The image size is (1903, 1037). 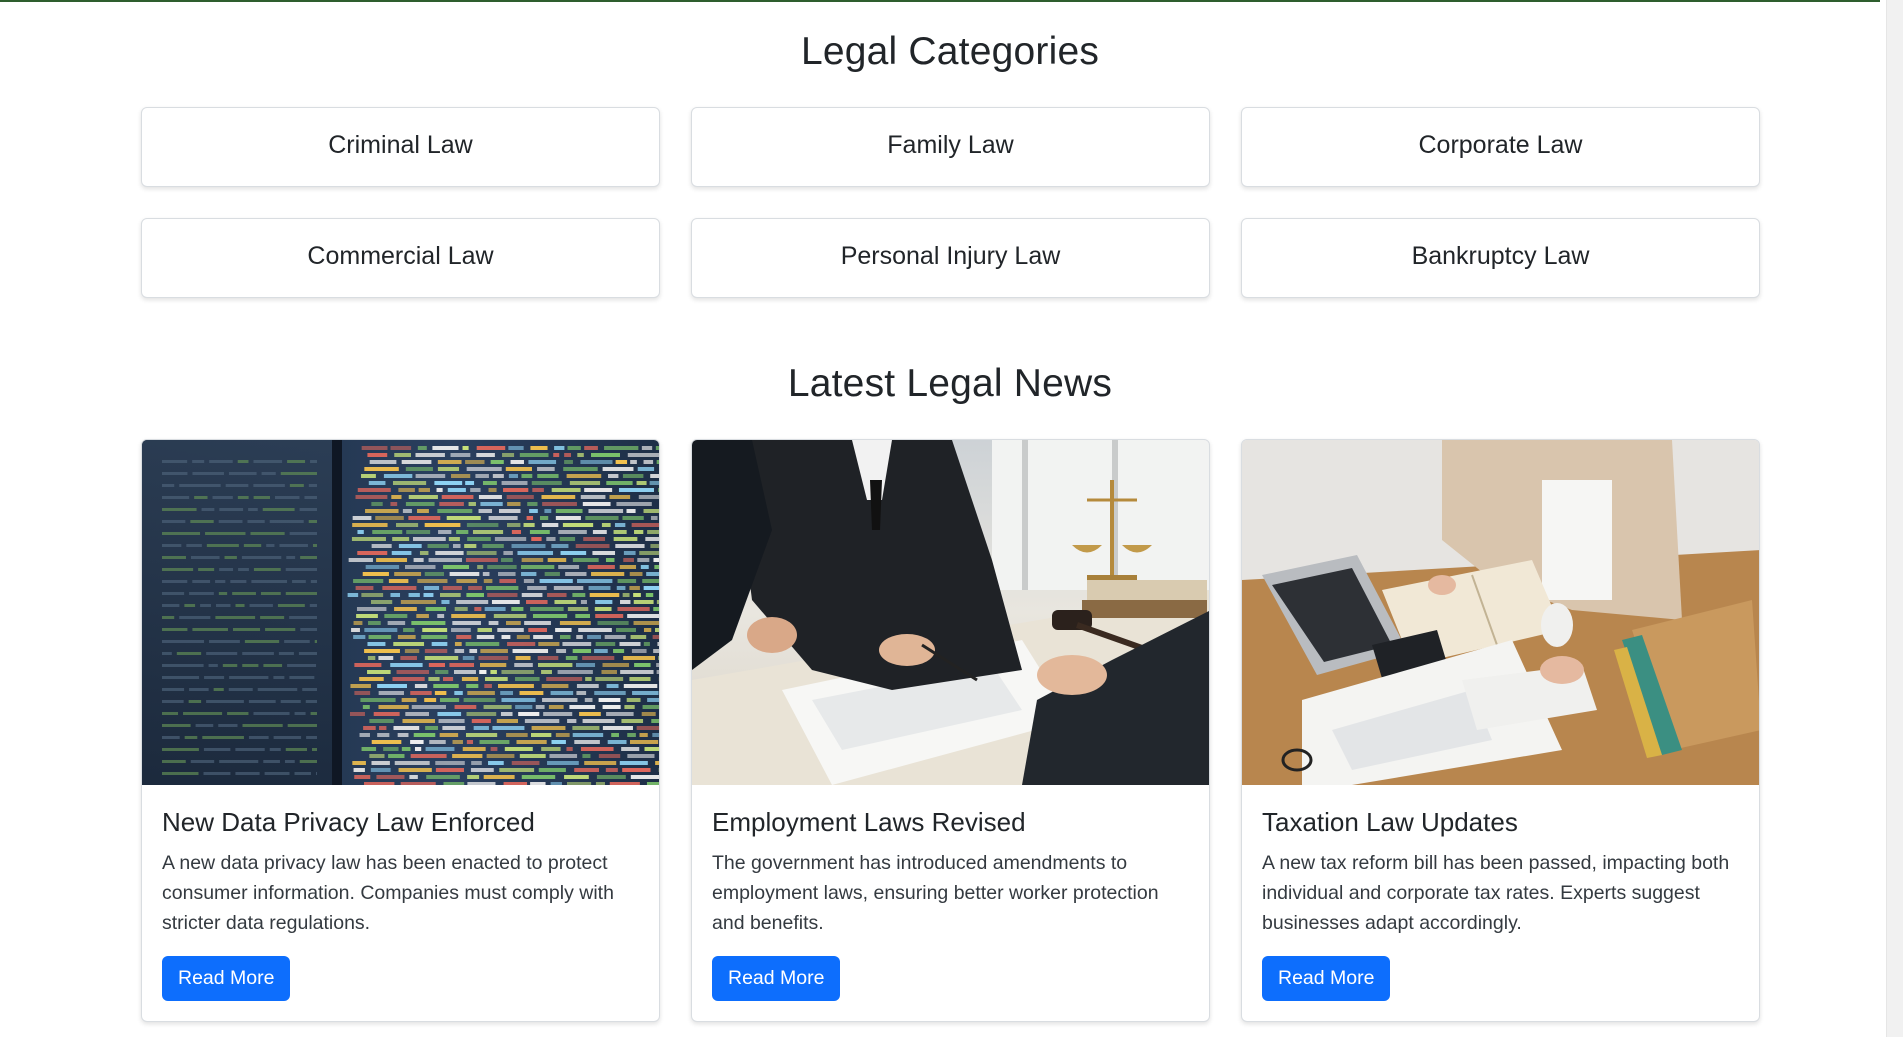 I want to click on business-meeting-photo, so click(x=950, y=612).